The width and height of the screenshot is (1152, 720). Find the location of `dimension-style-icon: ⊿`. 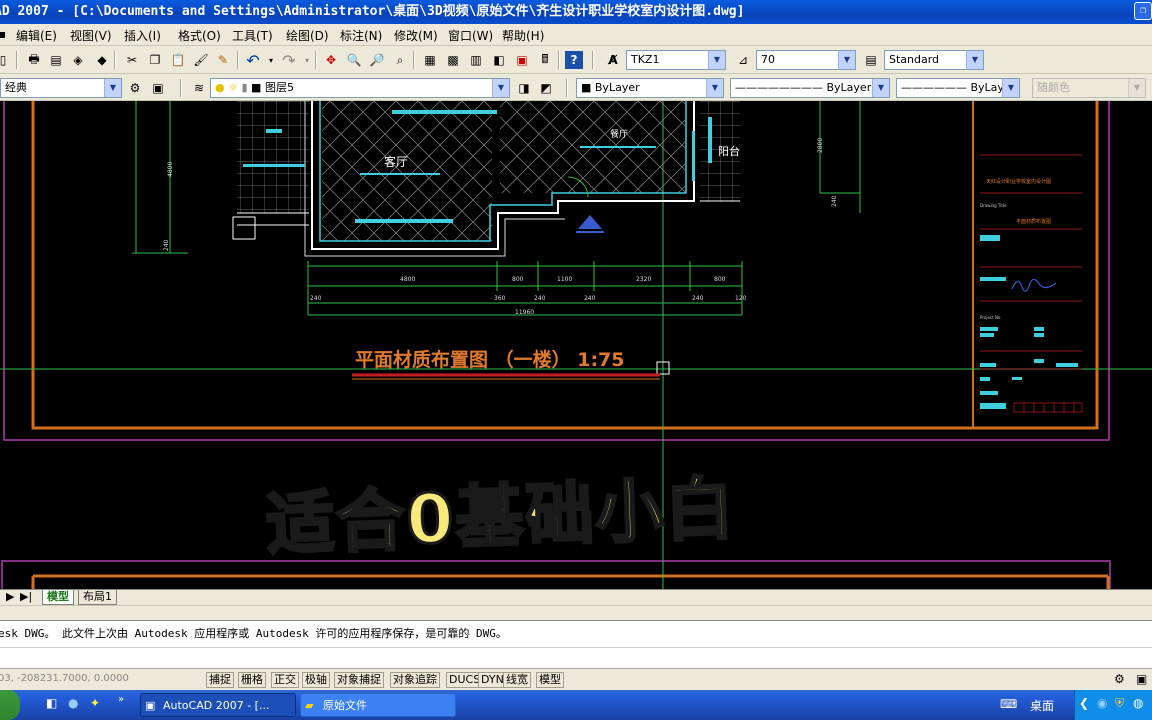

dimension-style-icon: ⊿ is located at coordinates (743, 60).